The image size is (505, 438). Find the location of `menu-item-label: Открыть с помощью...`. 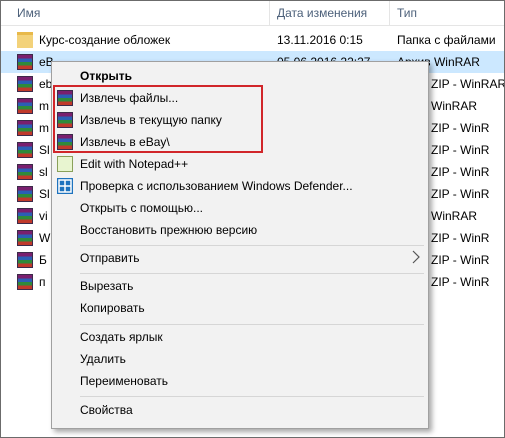

menu-item-label: Открыть с помощью... is located at coordinates (142, 208).